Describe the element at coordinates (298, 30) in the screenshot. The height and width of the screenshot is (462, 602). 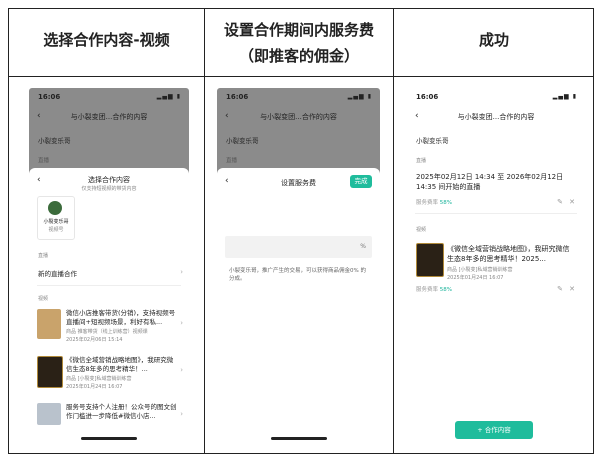
I see `column-title-2: 设置合作期间内服务费` at that location.